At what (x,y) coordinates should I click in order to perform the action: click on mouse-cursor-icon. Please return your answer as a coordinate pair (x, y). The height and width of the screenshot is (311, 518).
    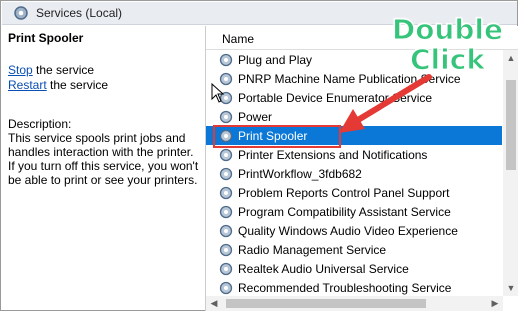
    Looking at the image, I should click on (218, 93).